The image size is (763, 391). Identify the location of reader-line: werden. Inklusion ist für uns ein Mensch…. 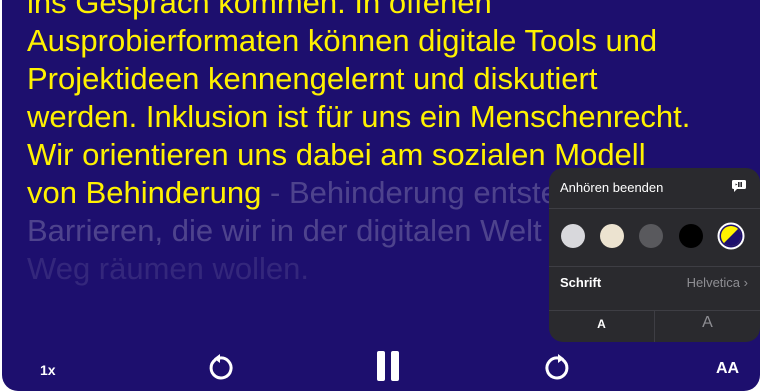
(359, 116).